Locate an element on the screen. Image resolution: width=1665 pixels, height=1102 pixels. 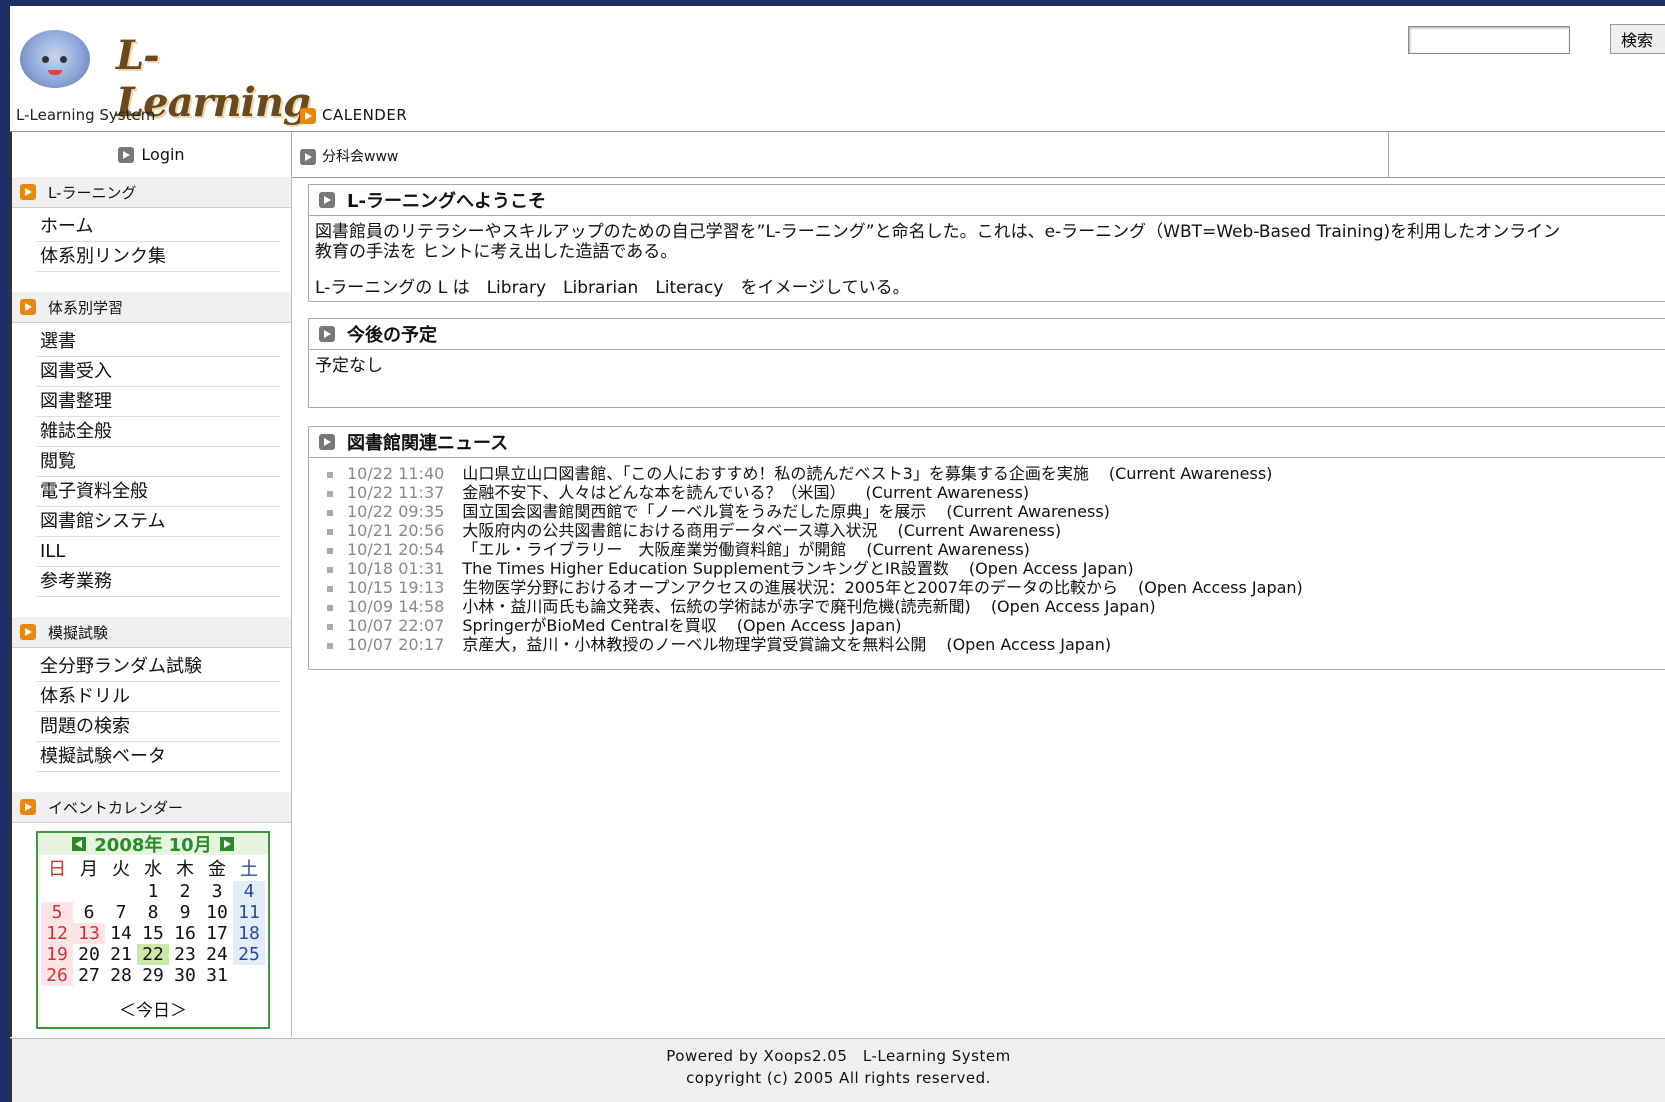
login-link: Login is located at coordinates (151, 154).